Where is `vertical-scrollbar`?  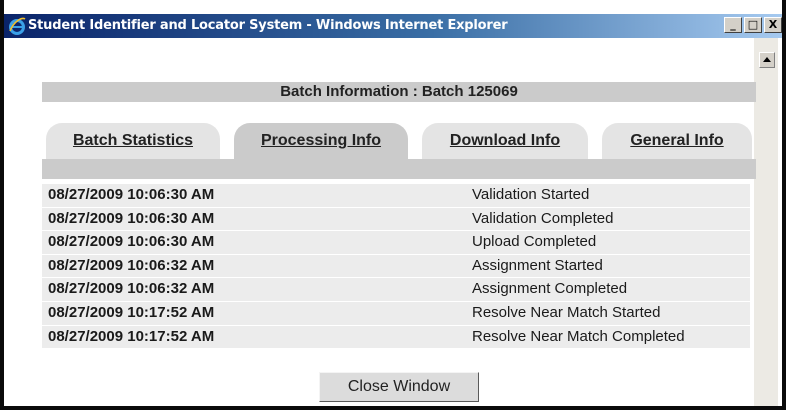 vertical-scrollbar is located at coordinates (766, 222).